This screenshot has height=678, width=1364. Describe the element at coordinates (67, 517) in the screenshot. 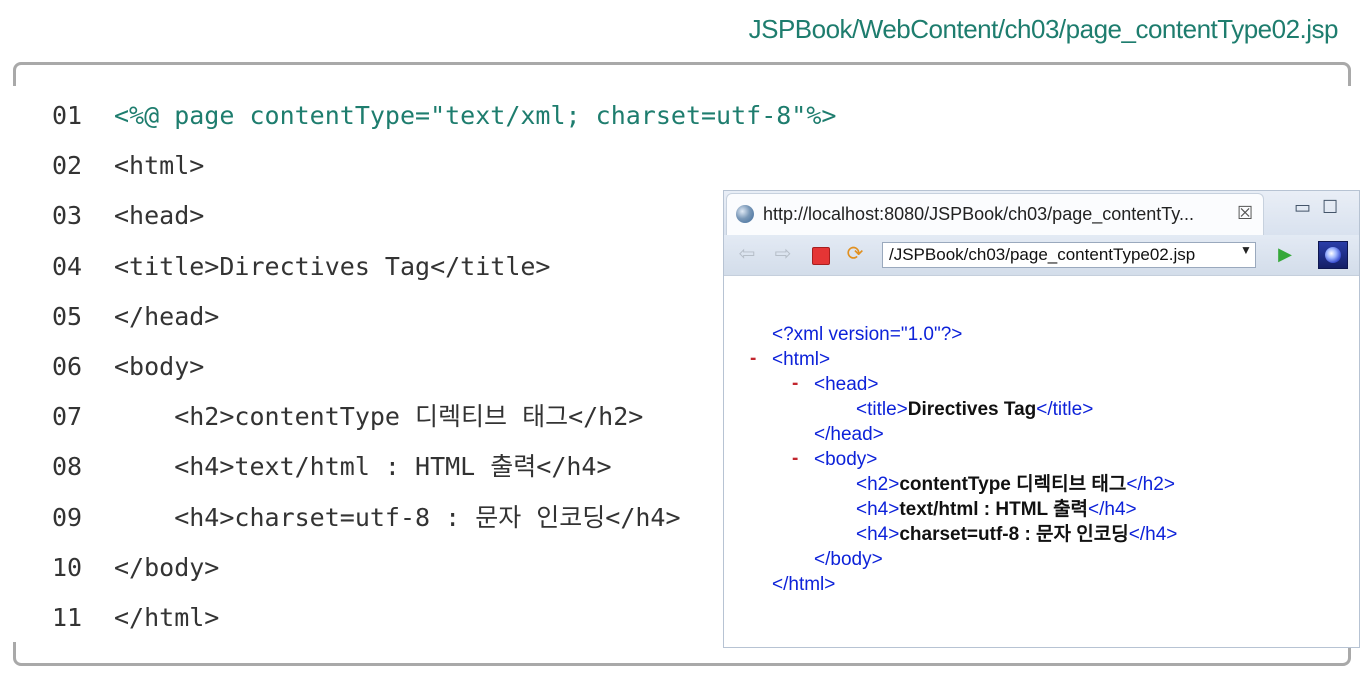

I see `line-number: 09` at that location.